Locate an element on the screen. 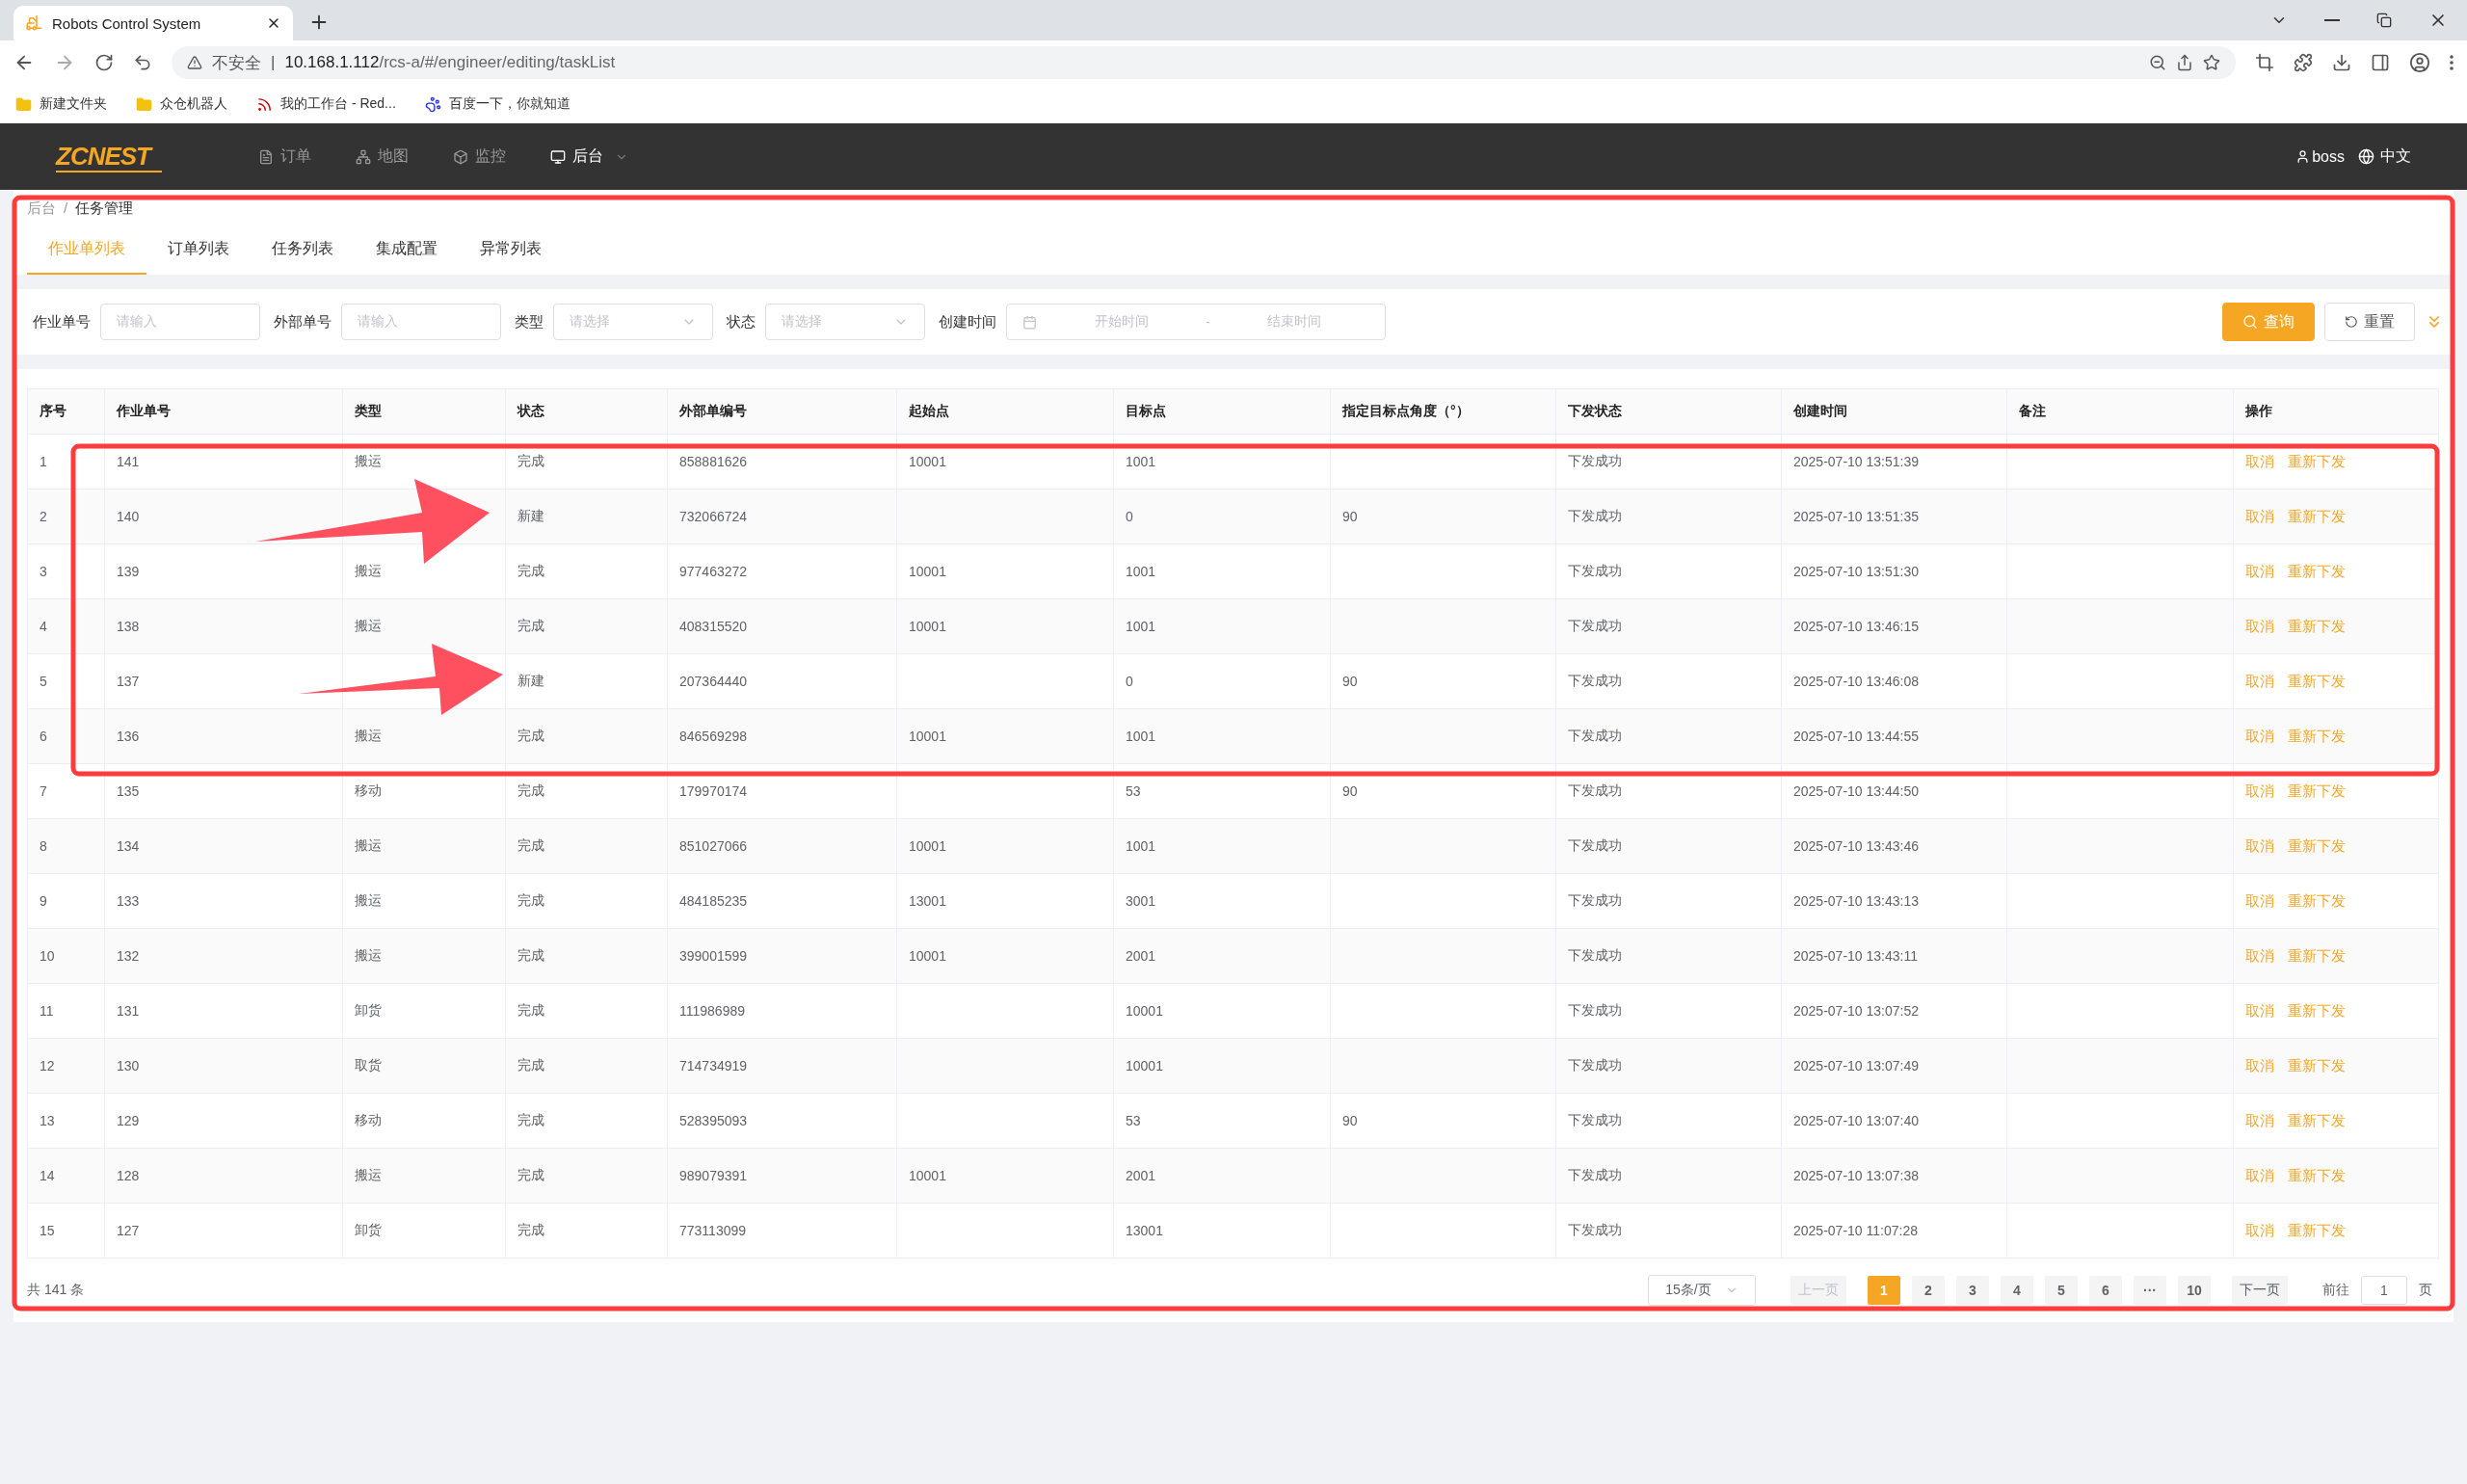  bookmark-link: 百度一下，你就知道 is located at coordinates (509, 104).